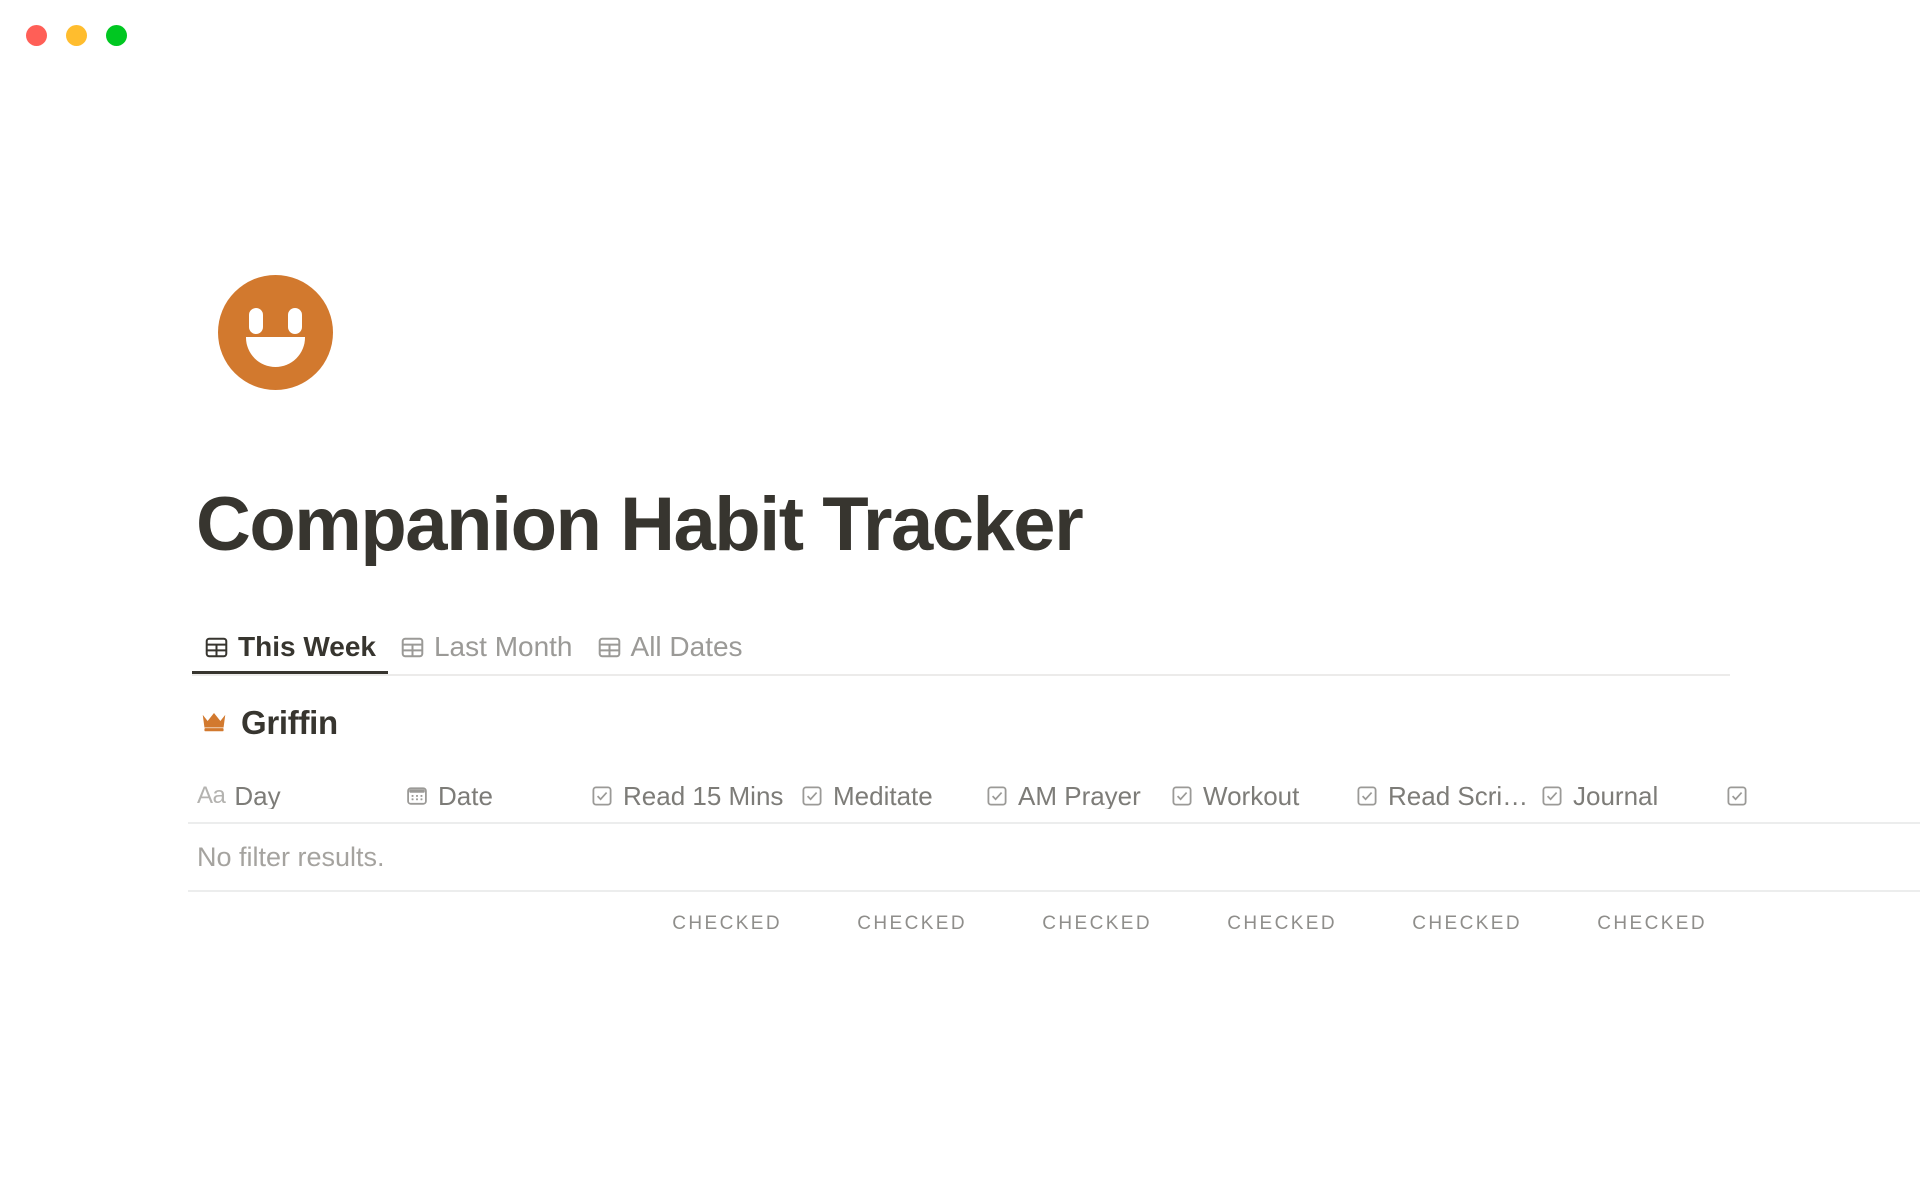 Image resolution: width=1920 pixels, height=1200 pixels. Describe the element at coordinates (1616, 796) in the screenshot. I see `column-label: Journal` at that location.